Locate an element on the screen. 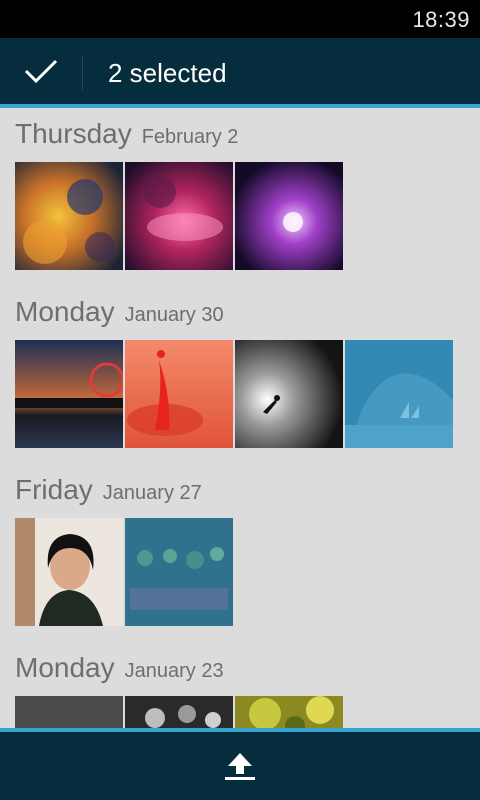 This screenshot has height=800, width=480. upload-icon is located at coordinates (240, 766).